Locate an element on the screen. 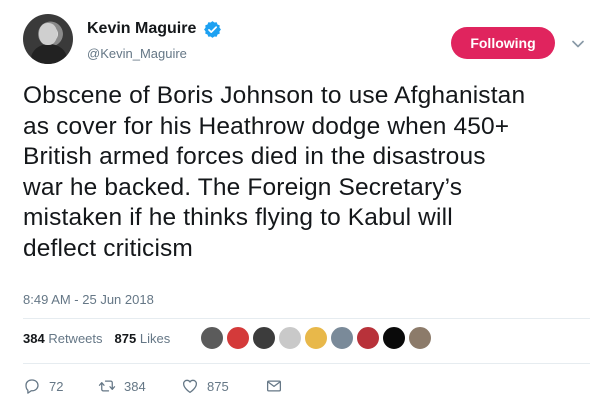  reply-button: 72 is located at coordinates (60, 386).